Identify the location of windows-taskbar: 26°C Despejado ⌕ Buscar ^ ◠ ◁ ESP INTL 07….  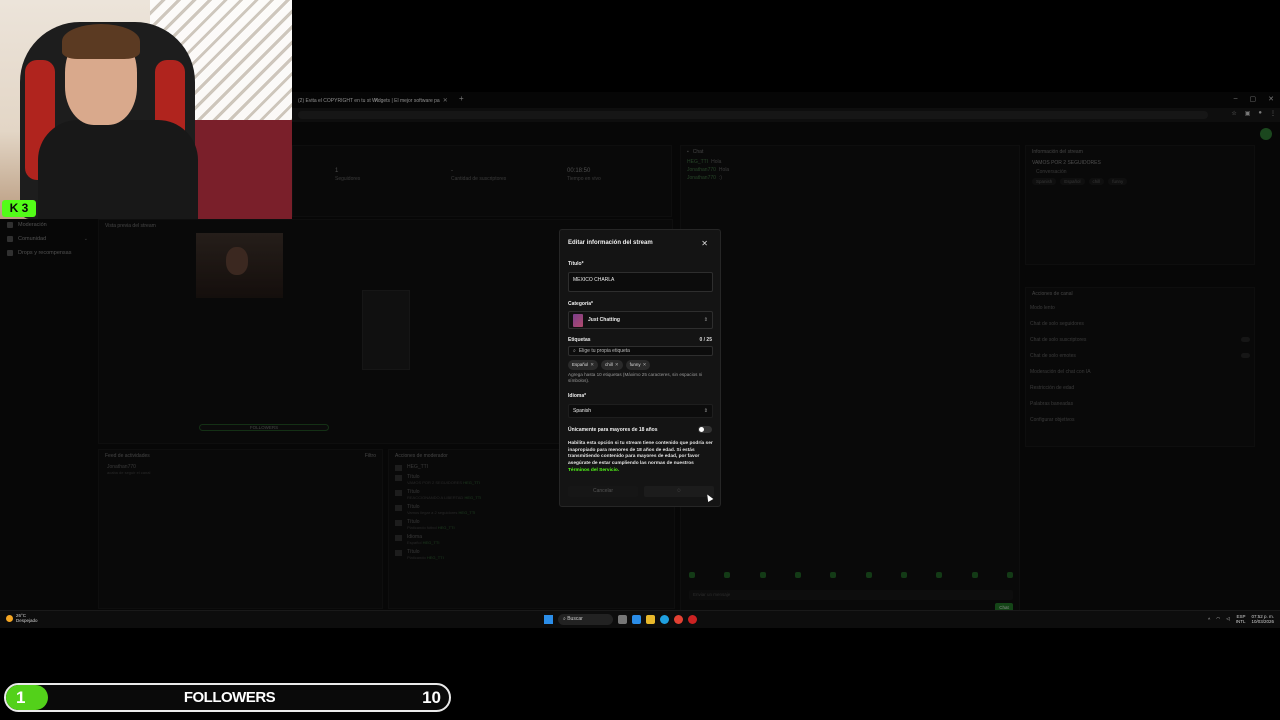
(640, 619).